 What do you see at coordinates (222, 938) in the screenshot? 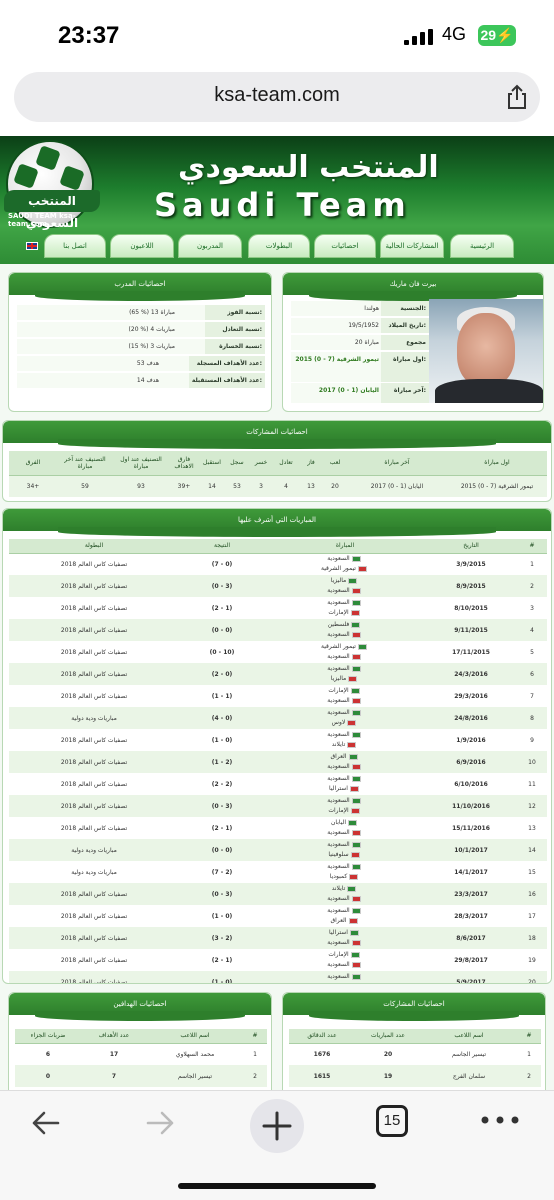
I see `match-score: (2 - 3)` at bounding box center [222, 938].